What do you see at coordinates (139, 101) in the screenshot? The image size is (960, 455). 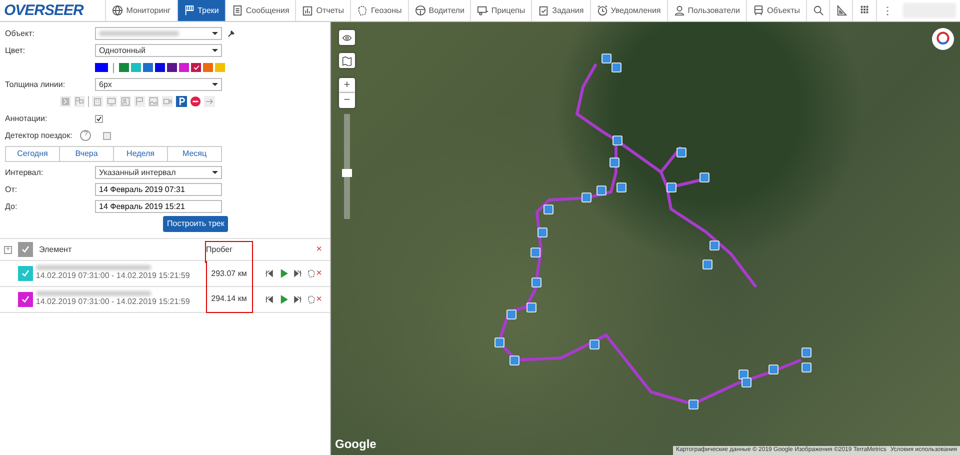 I see `flag-layer-toggle` at bounding box center [139, 101].